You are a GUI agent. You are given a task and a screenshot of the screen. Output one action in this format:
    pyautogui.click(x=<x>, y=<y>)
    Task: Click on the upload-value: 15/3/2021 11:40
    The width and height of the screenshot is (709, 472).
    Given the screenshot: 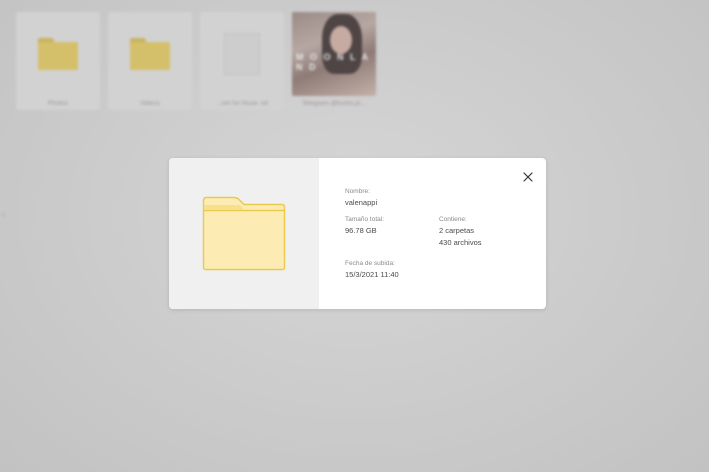 What is the action you would take?
    pyautogui.click(x=372, y=274)
    